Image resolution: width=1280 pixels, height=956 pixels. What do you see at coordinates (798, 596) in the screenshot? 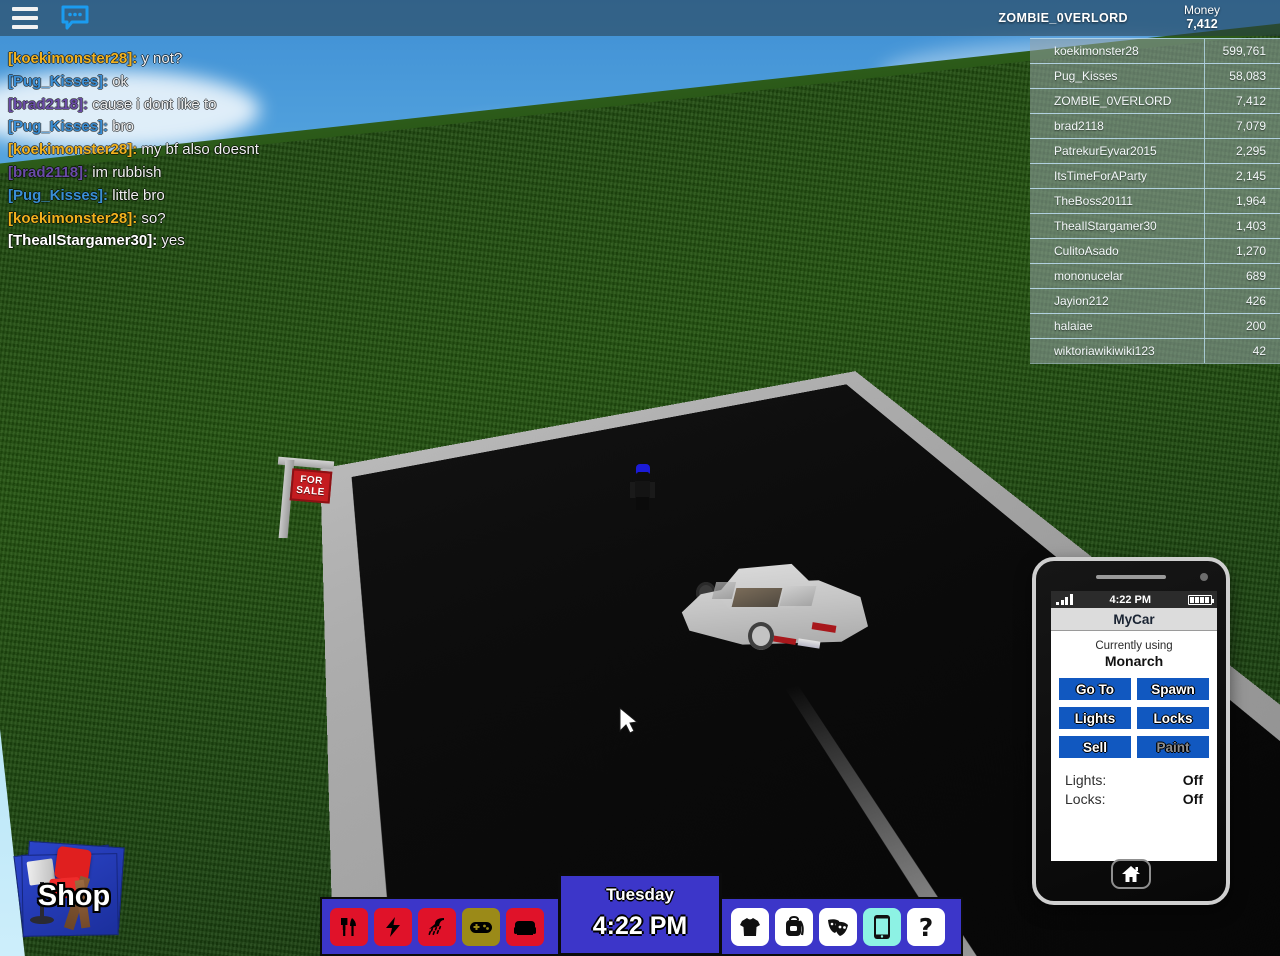
I see `car-rear-window` at bounding box center [798, 596].